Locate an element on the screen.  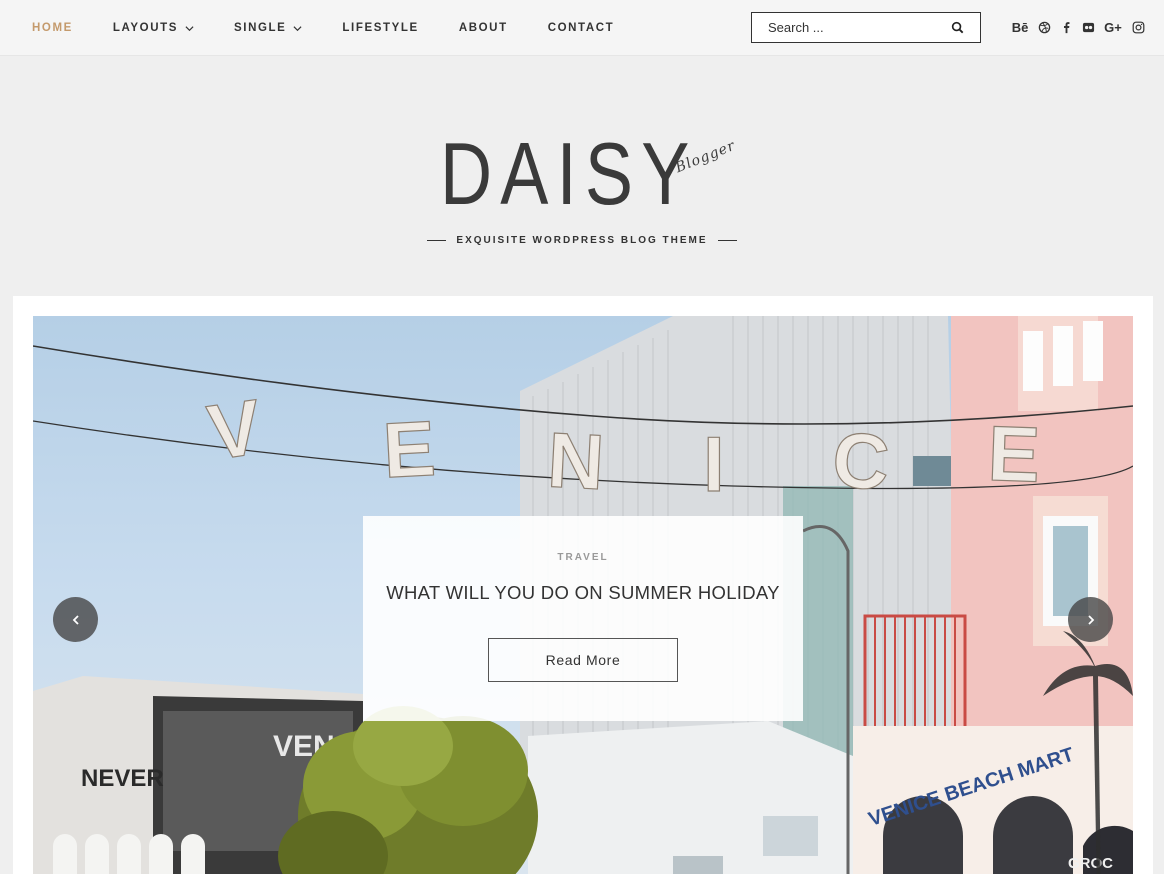
facebook-icon is located at coordinates (1066, 27).